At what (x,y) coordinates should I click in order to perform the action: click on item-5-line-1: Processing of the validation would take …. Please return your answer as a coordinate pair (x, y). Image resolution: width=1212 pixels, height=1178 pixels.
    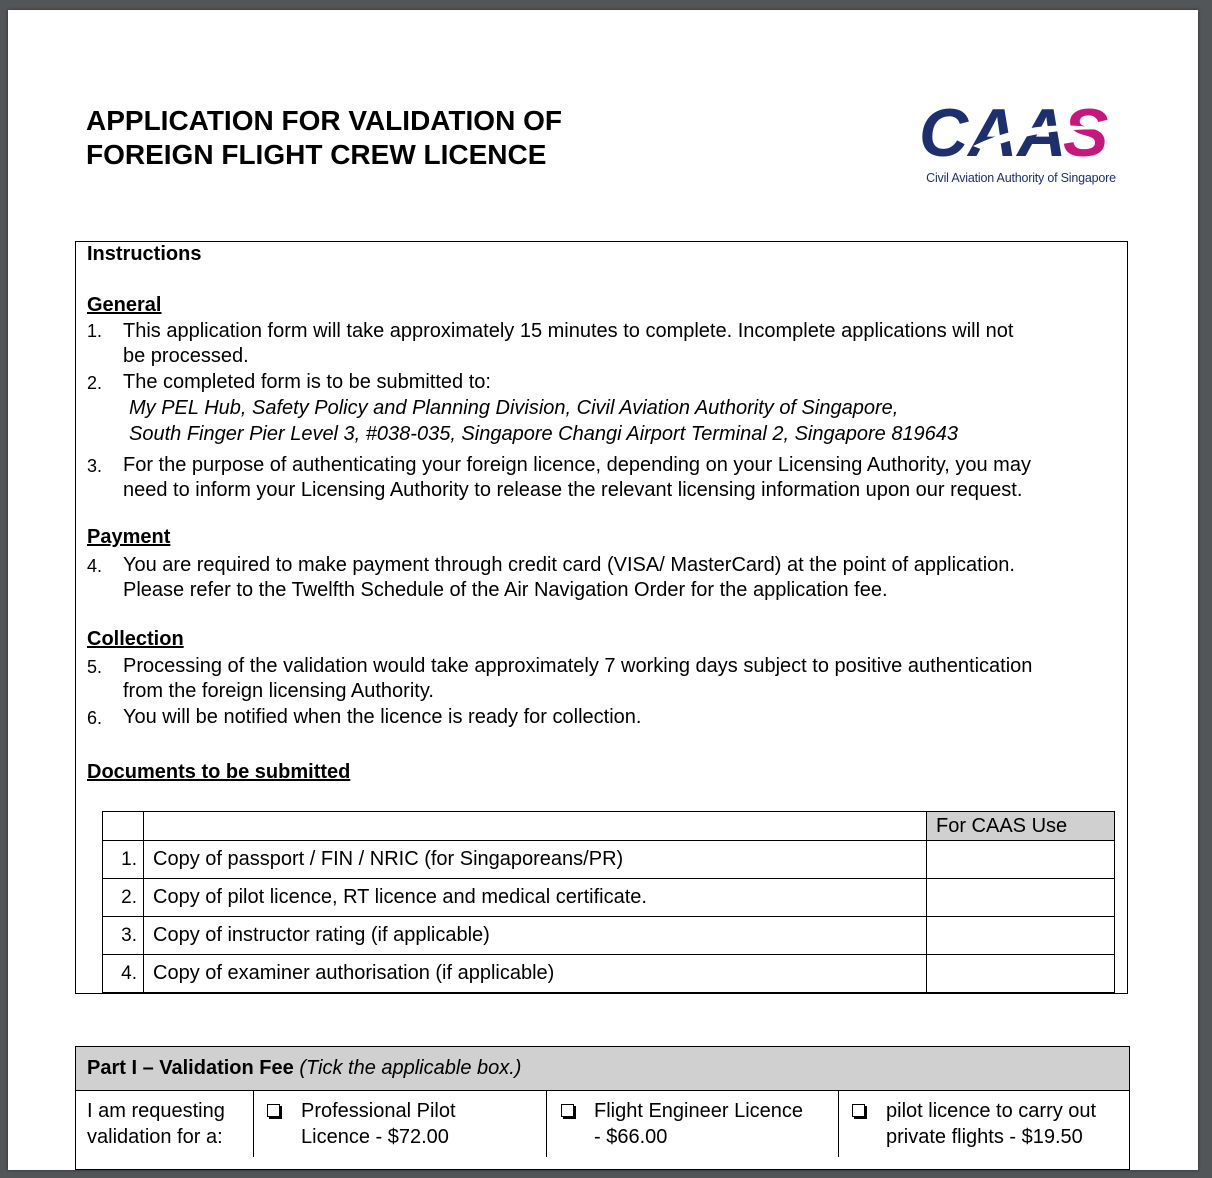
    Looking at the image, I should click on (578, 666).